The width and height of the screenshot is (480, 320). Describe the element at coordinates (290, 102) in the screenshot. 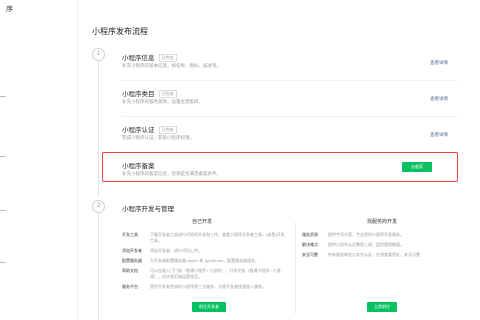

I see `card-category: 小程序类目 已完成 补充小程序的服务类目，设置主营类目。 查看详情` at that location.